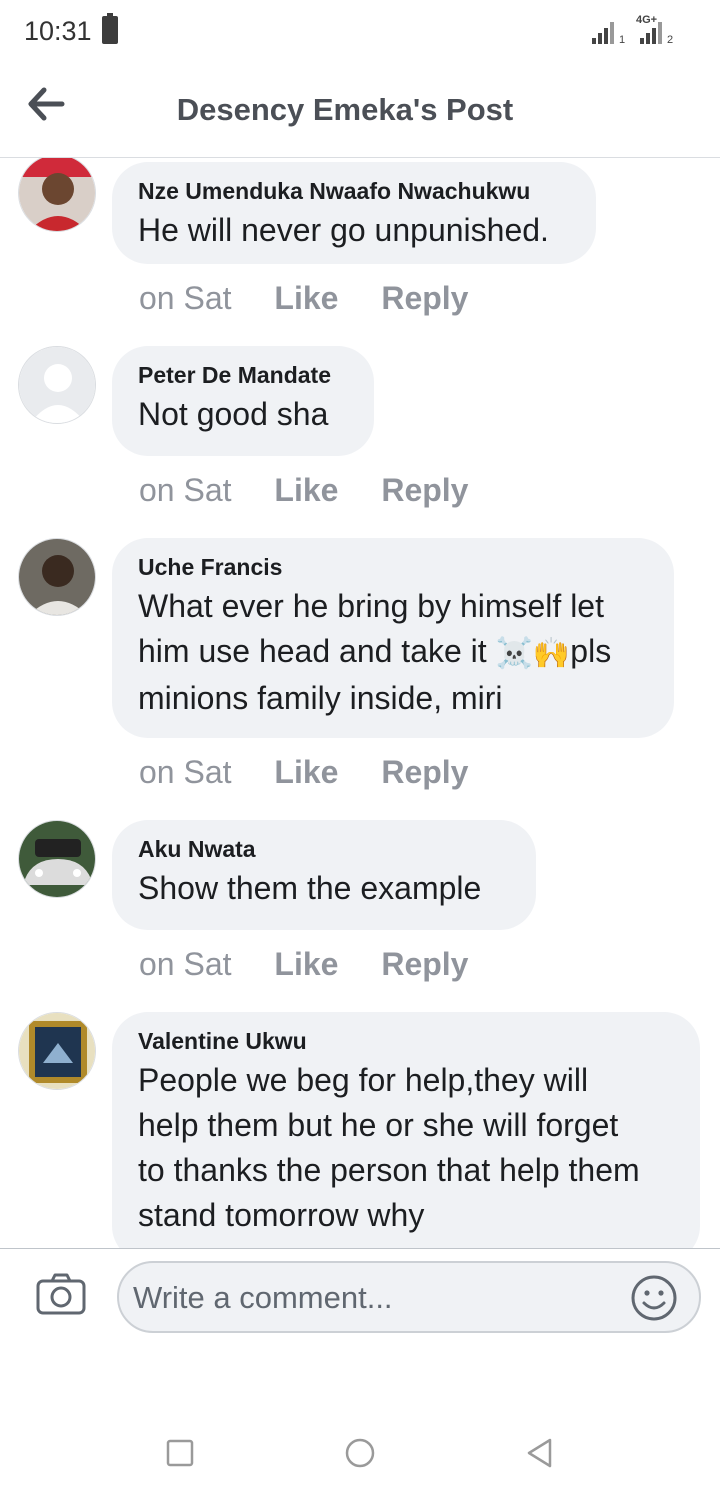  Describe the element at coordinates (551, 654) in the screenshot. I see `raised-hands-icon: 🙌` at that location.